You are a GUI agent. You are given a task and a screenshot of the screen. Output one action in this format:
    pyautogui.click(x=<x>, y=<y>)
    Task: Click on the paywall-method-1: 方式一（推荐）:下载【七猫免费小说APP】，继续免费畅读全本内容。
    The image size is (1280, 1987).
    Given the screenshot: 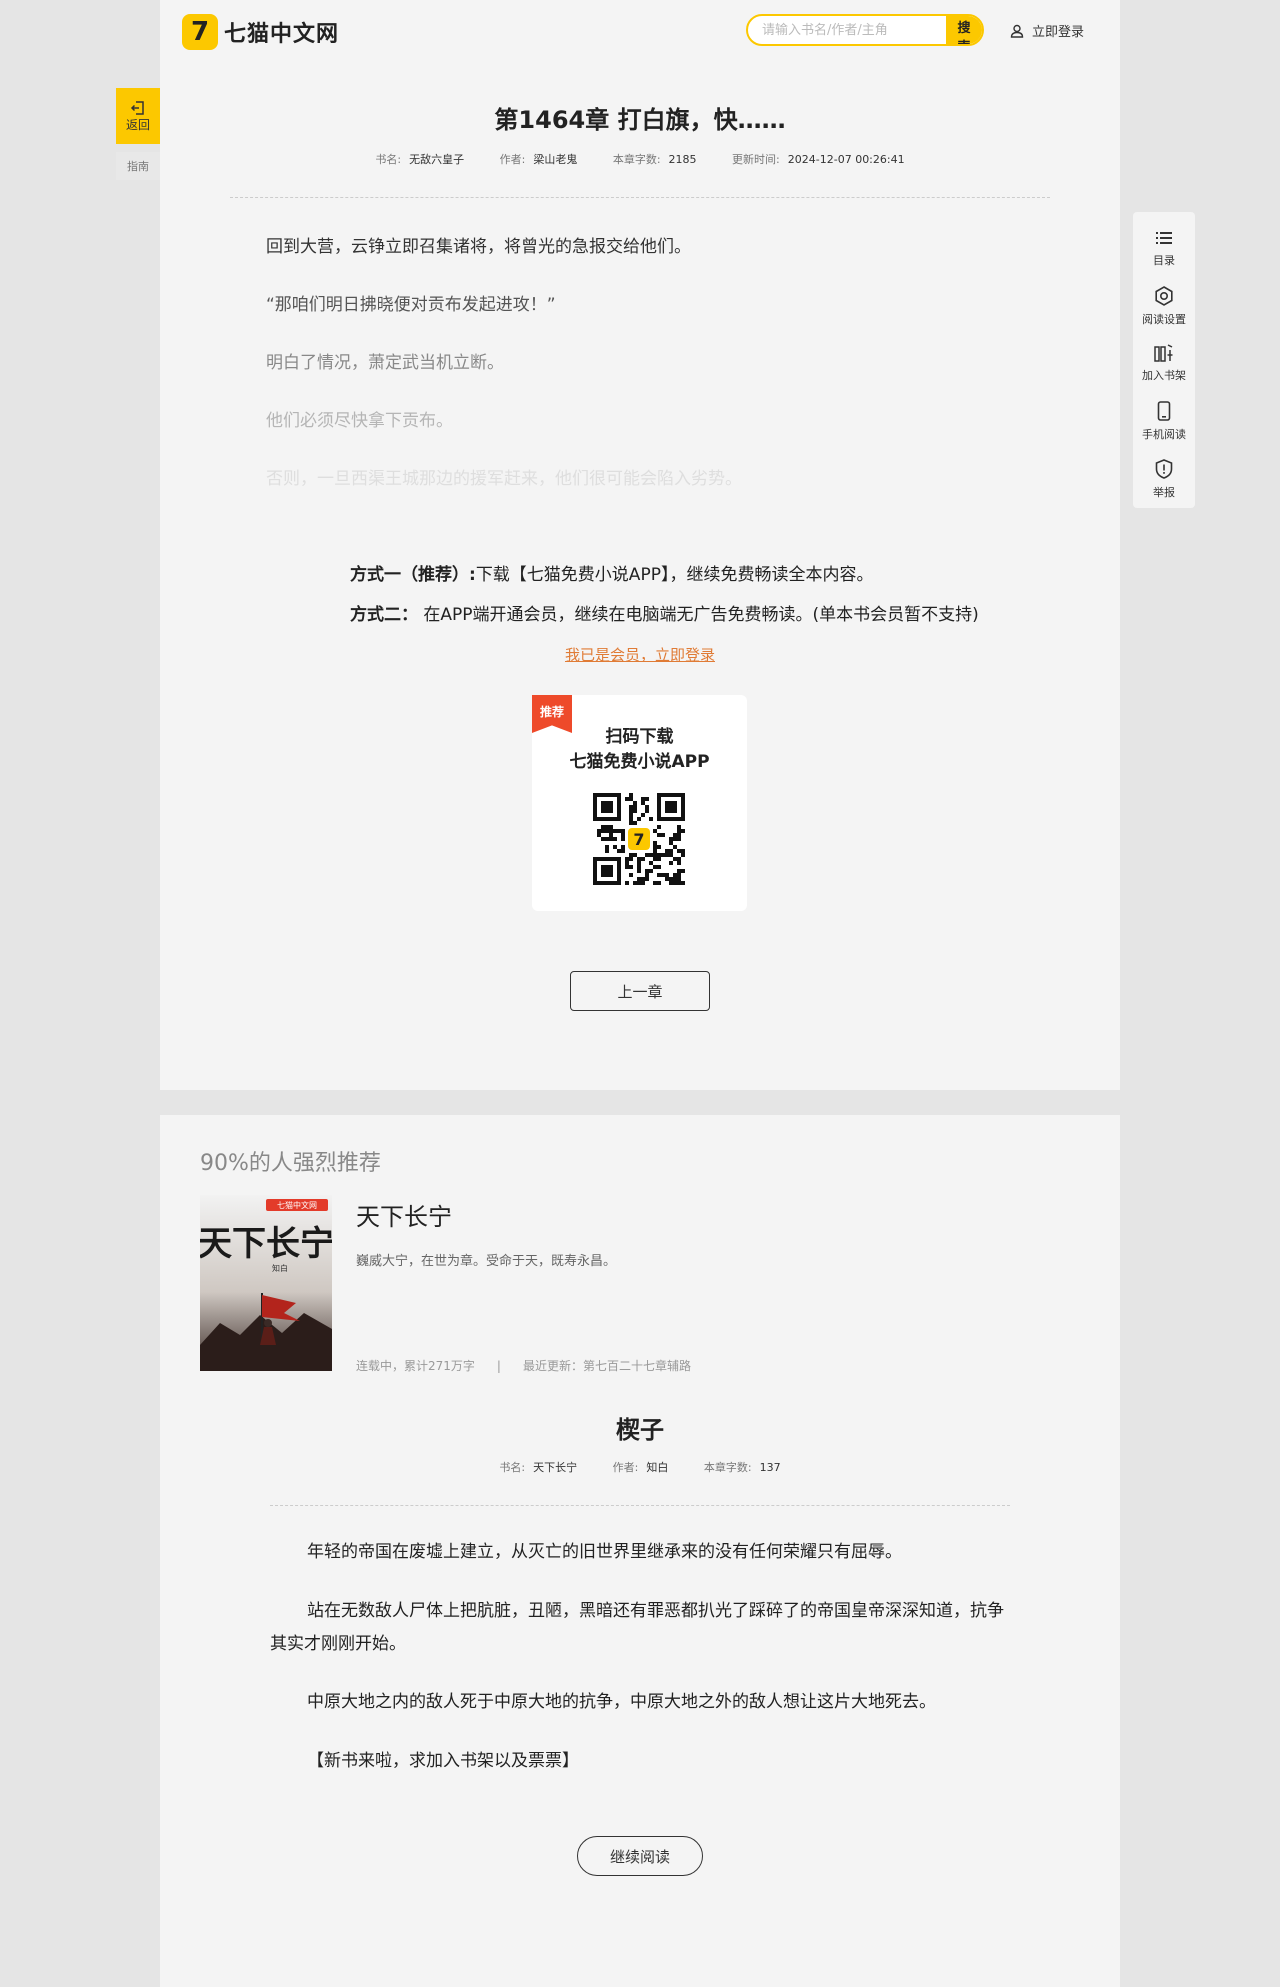 What is the action you would take?
    pyautogui.click(x=611, y=572)
    